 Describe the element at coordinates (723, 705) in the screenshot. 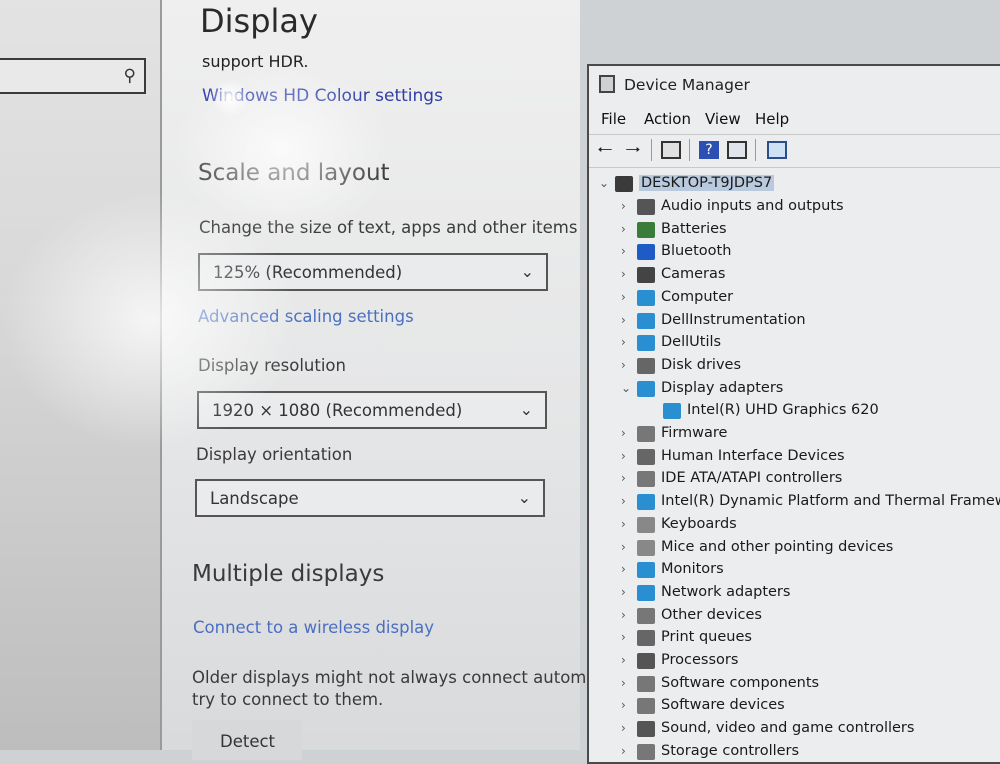

I see `tree-item-label: Software devices` at that location.